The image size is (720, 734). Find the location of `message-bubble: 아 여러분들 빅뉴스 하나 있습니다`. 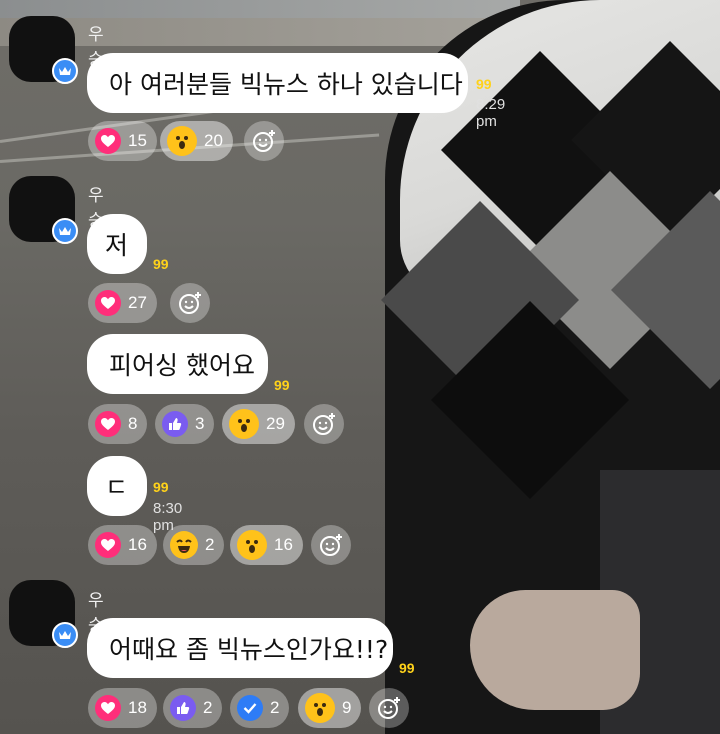

message-bubble: 아 여러분들 빅뉴스 하나 있습니다 is located at coordinates (277, 83).